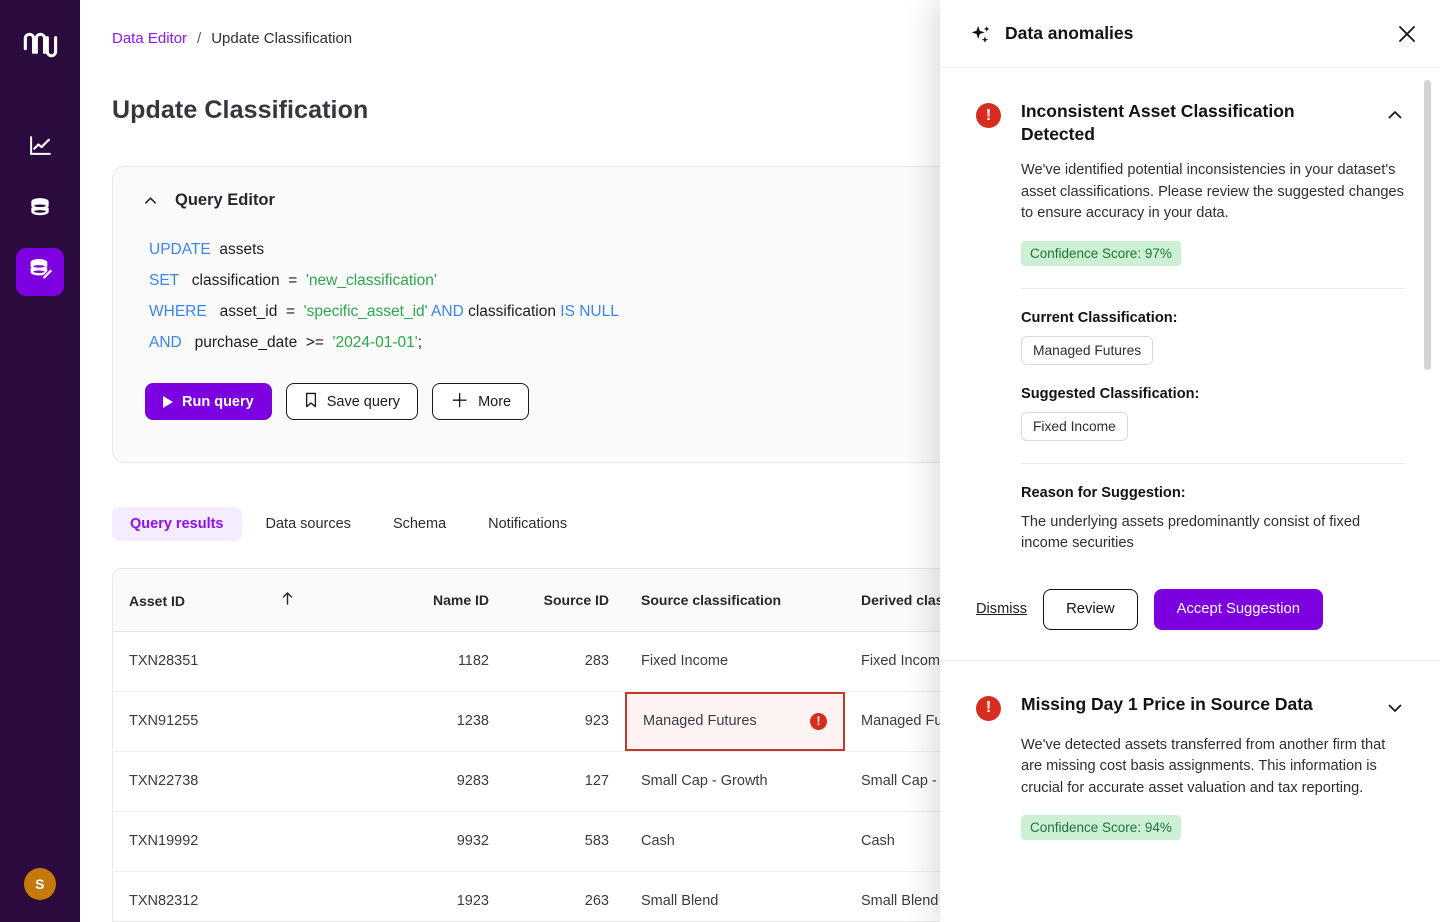  What do you see at coordinates (365, 311) in the screenshot?
I see `sql-token: 'specific_asset_id'` at bounding box center [365, 311].